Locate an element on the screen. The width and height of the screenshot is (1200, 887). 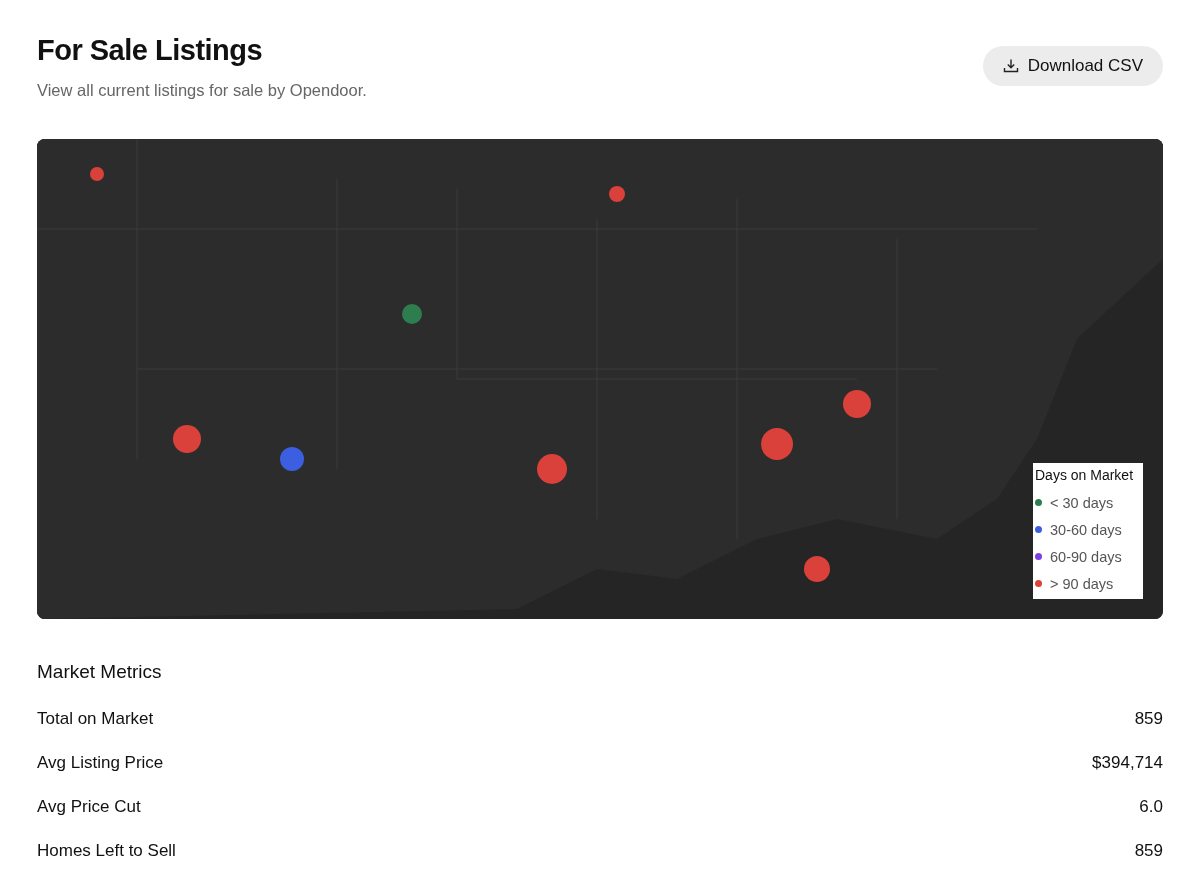
metric-label: Avg Listing Price is located at coordinates (100, 763).